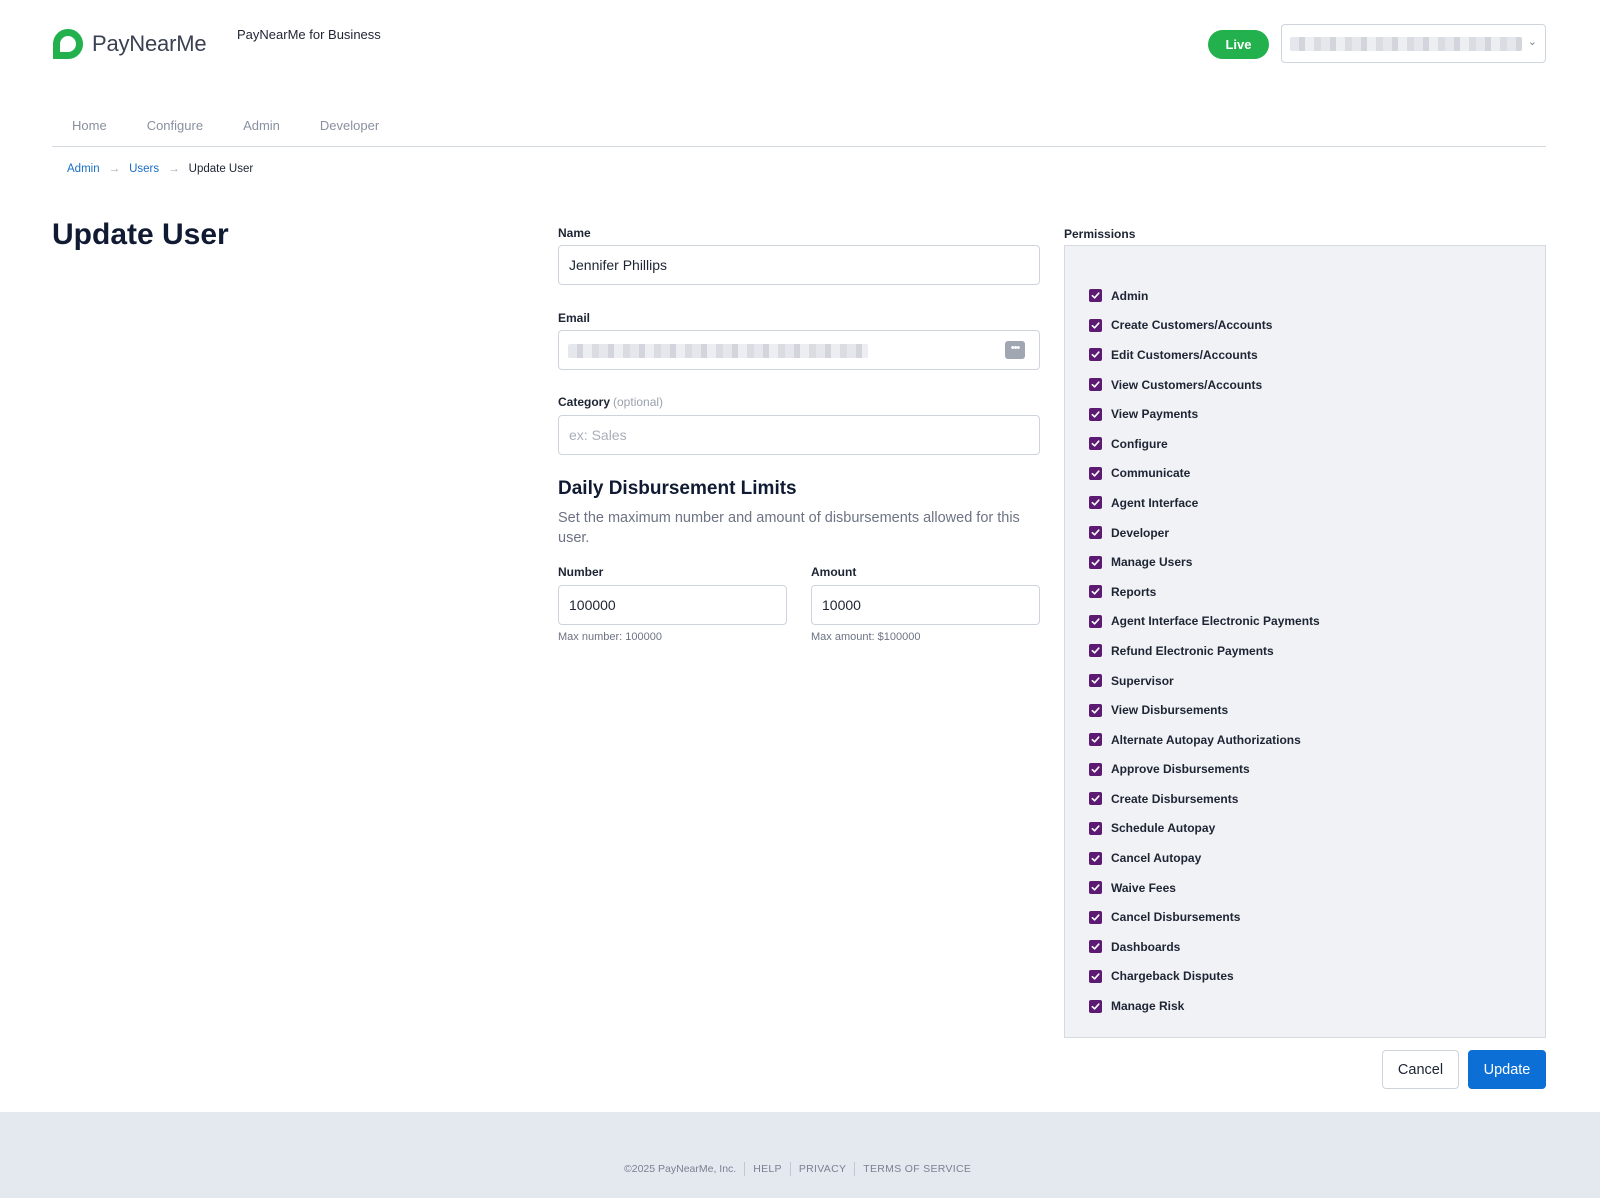 This screenshot has width=1600, height=1198. What do you see at coordinates (767, 1169) in the screenshot?
I see `footer-link-help: HELP` at bounding box center [767, 1169].